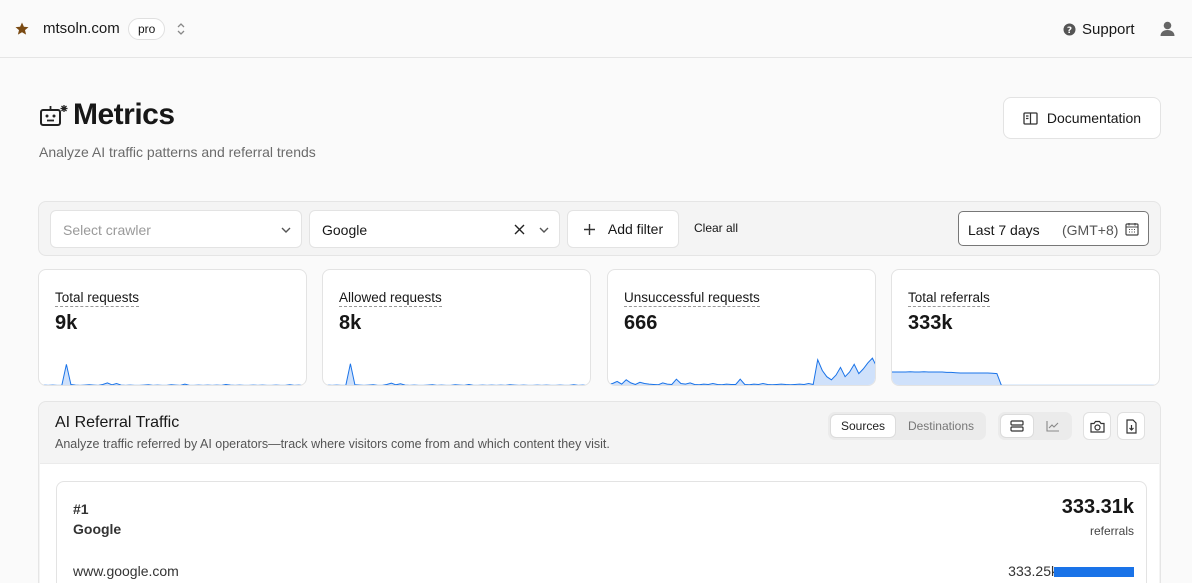  What do you see at coordinates (97, 298) in the screenshot?
I see `metric-label: Total requests` at bounding box center [97, 298].